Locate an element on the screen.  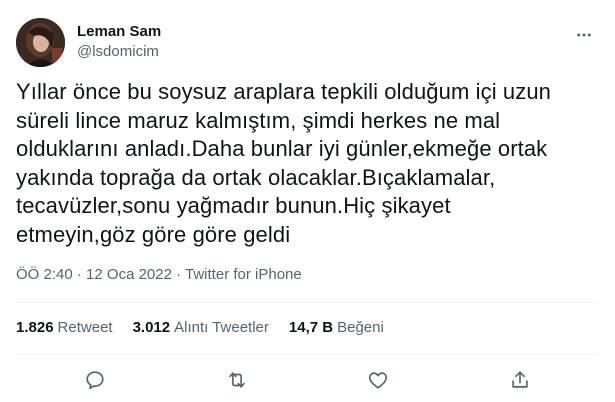
like-heart-icon is located at coordinates (378, 380).